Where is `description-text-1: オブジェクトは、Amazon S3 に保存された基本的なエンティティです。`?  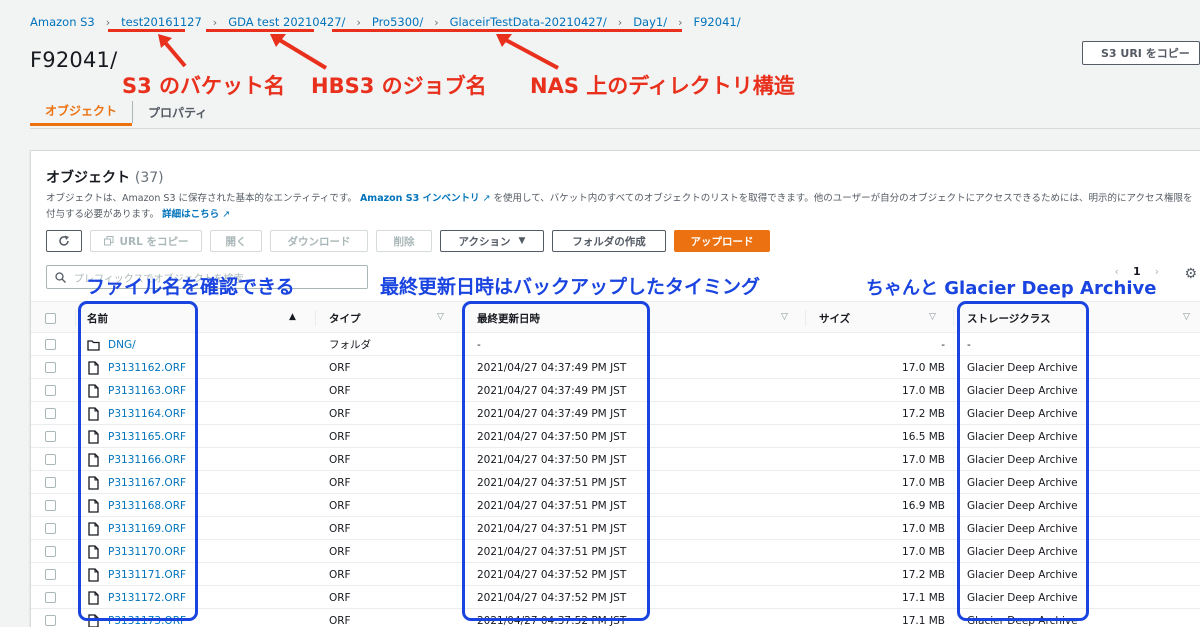 description-text-1: オブジェクトは、Amazon S3 に保存された基本的なエンティティです。 is located at coordinates (201, 198).